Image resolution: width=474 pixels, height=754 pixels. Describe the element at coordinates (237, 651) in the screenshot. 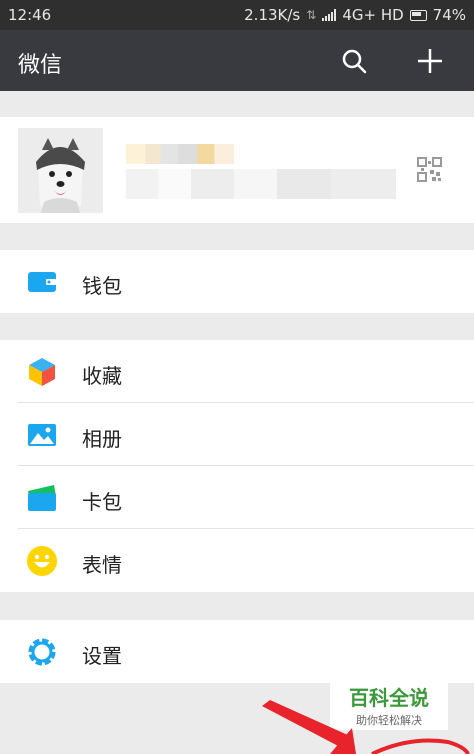

I see `menu-item-settings: 设置` at that location.